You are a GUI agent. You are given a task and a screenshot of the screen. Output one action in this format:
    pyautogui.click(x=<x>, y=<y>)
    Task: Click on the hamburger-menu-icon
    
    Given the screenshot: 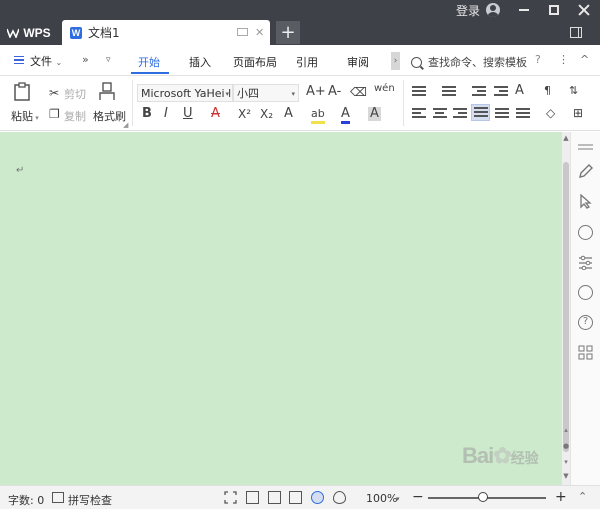 What is the action you would take?
    pyautogui.click(x=19, y=60)
    